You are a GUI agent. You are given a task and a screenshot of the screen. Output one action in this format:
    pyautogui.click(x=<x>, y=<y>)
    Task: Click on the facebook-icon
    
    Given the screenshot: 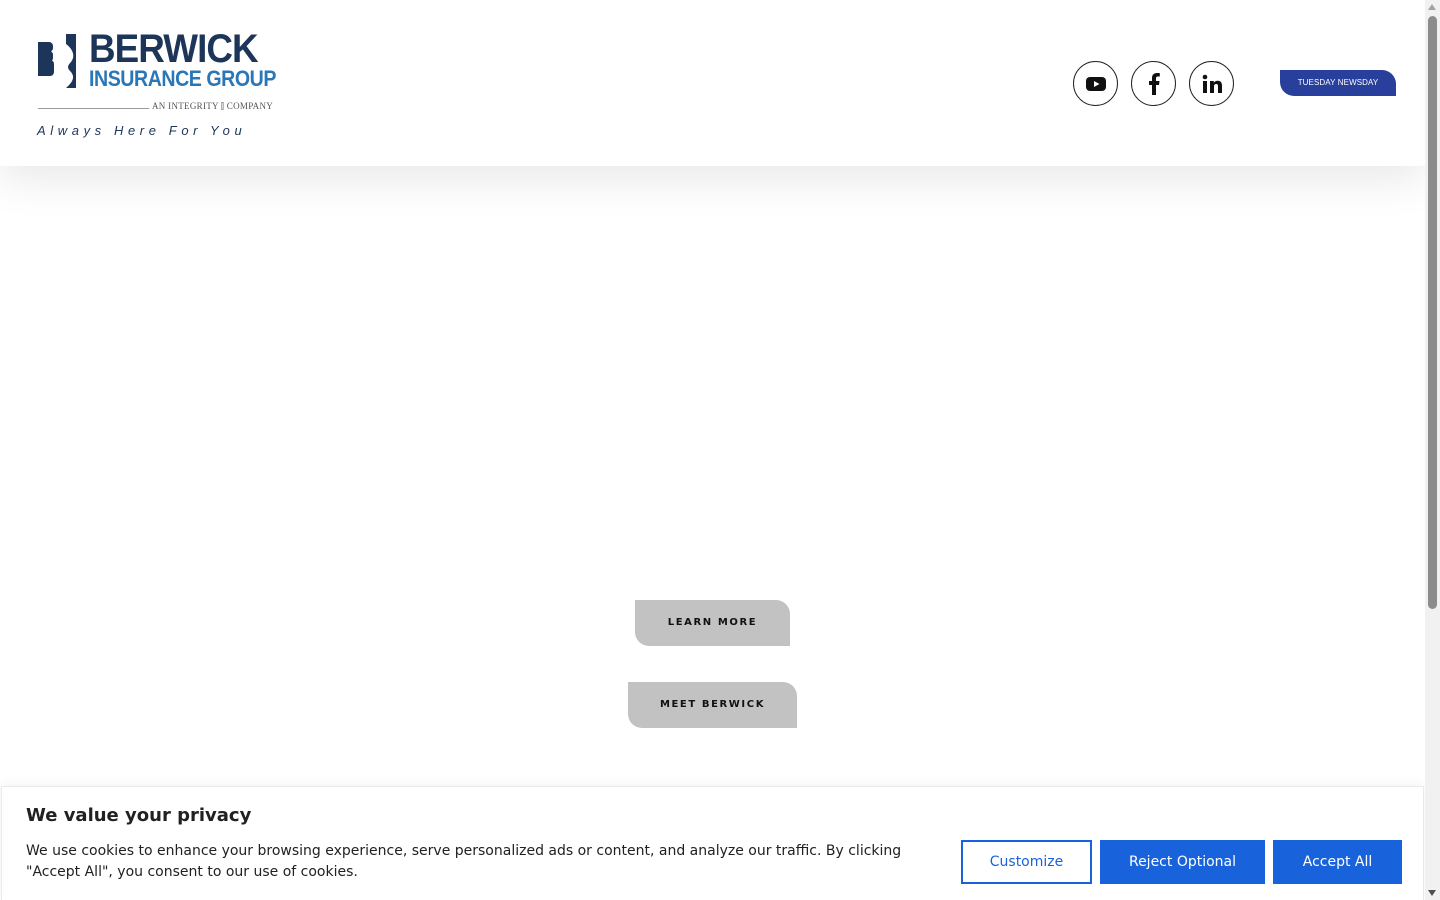 What is the action you would take?
    pyautogui.click(x=1154, y=83)
    